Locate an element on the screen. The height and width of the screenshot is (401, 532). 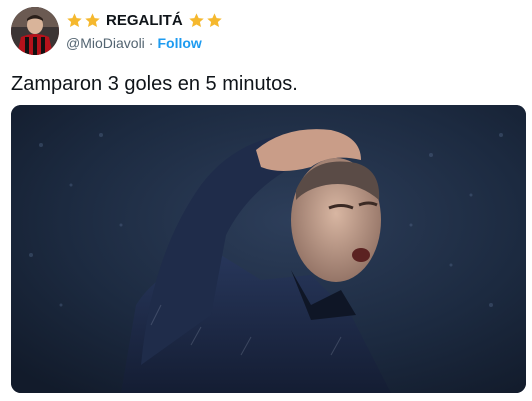
follow-button: Follow is located at coordinates (179, 43).